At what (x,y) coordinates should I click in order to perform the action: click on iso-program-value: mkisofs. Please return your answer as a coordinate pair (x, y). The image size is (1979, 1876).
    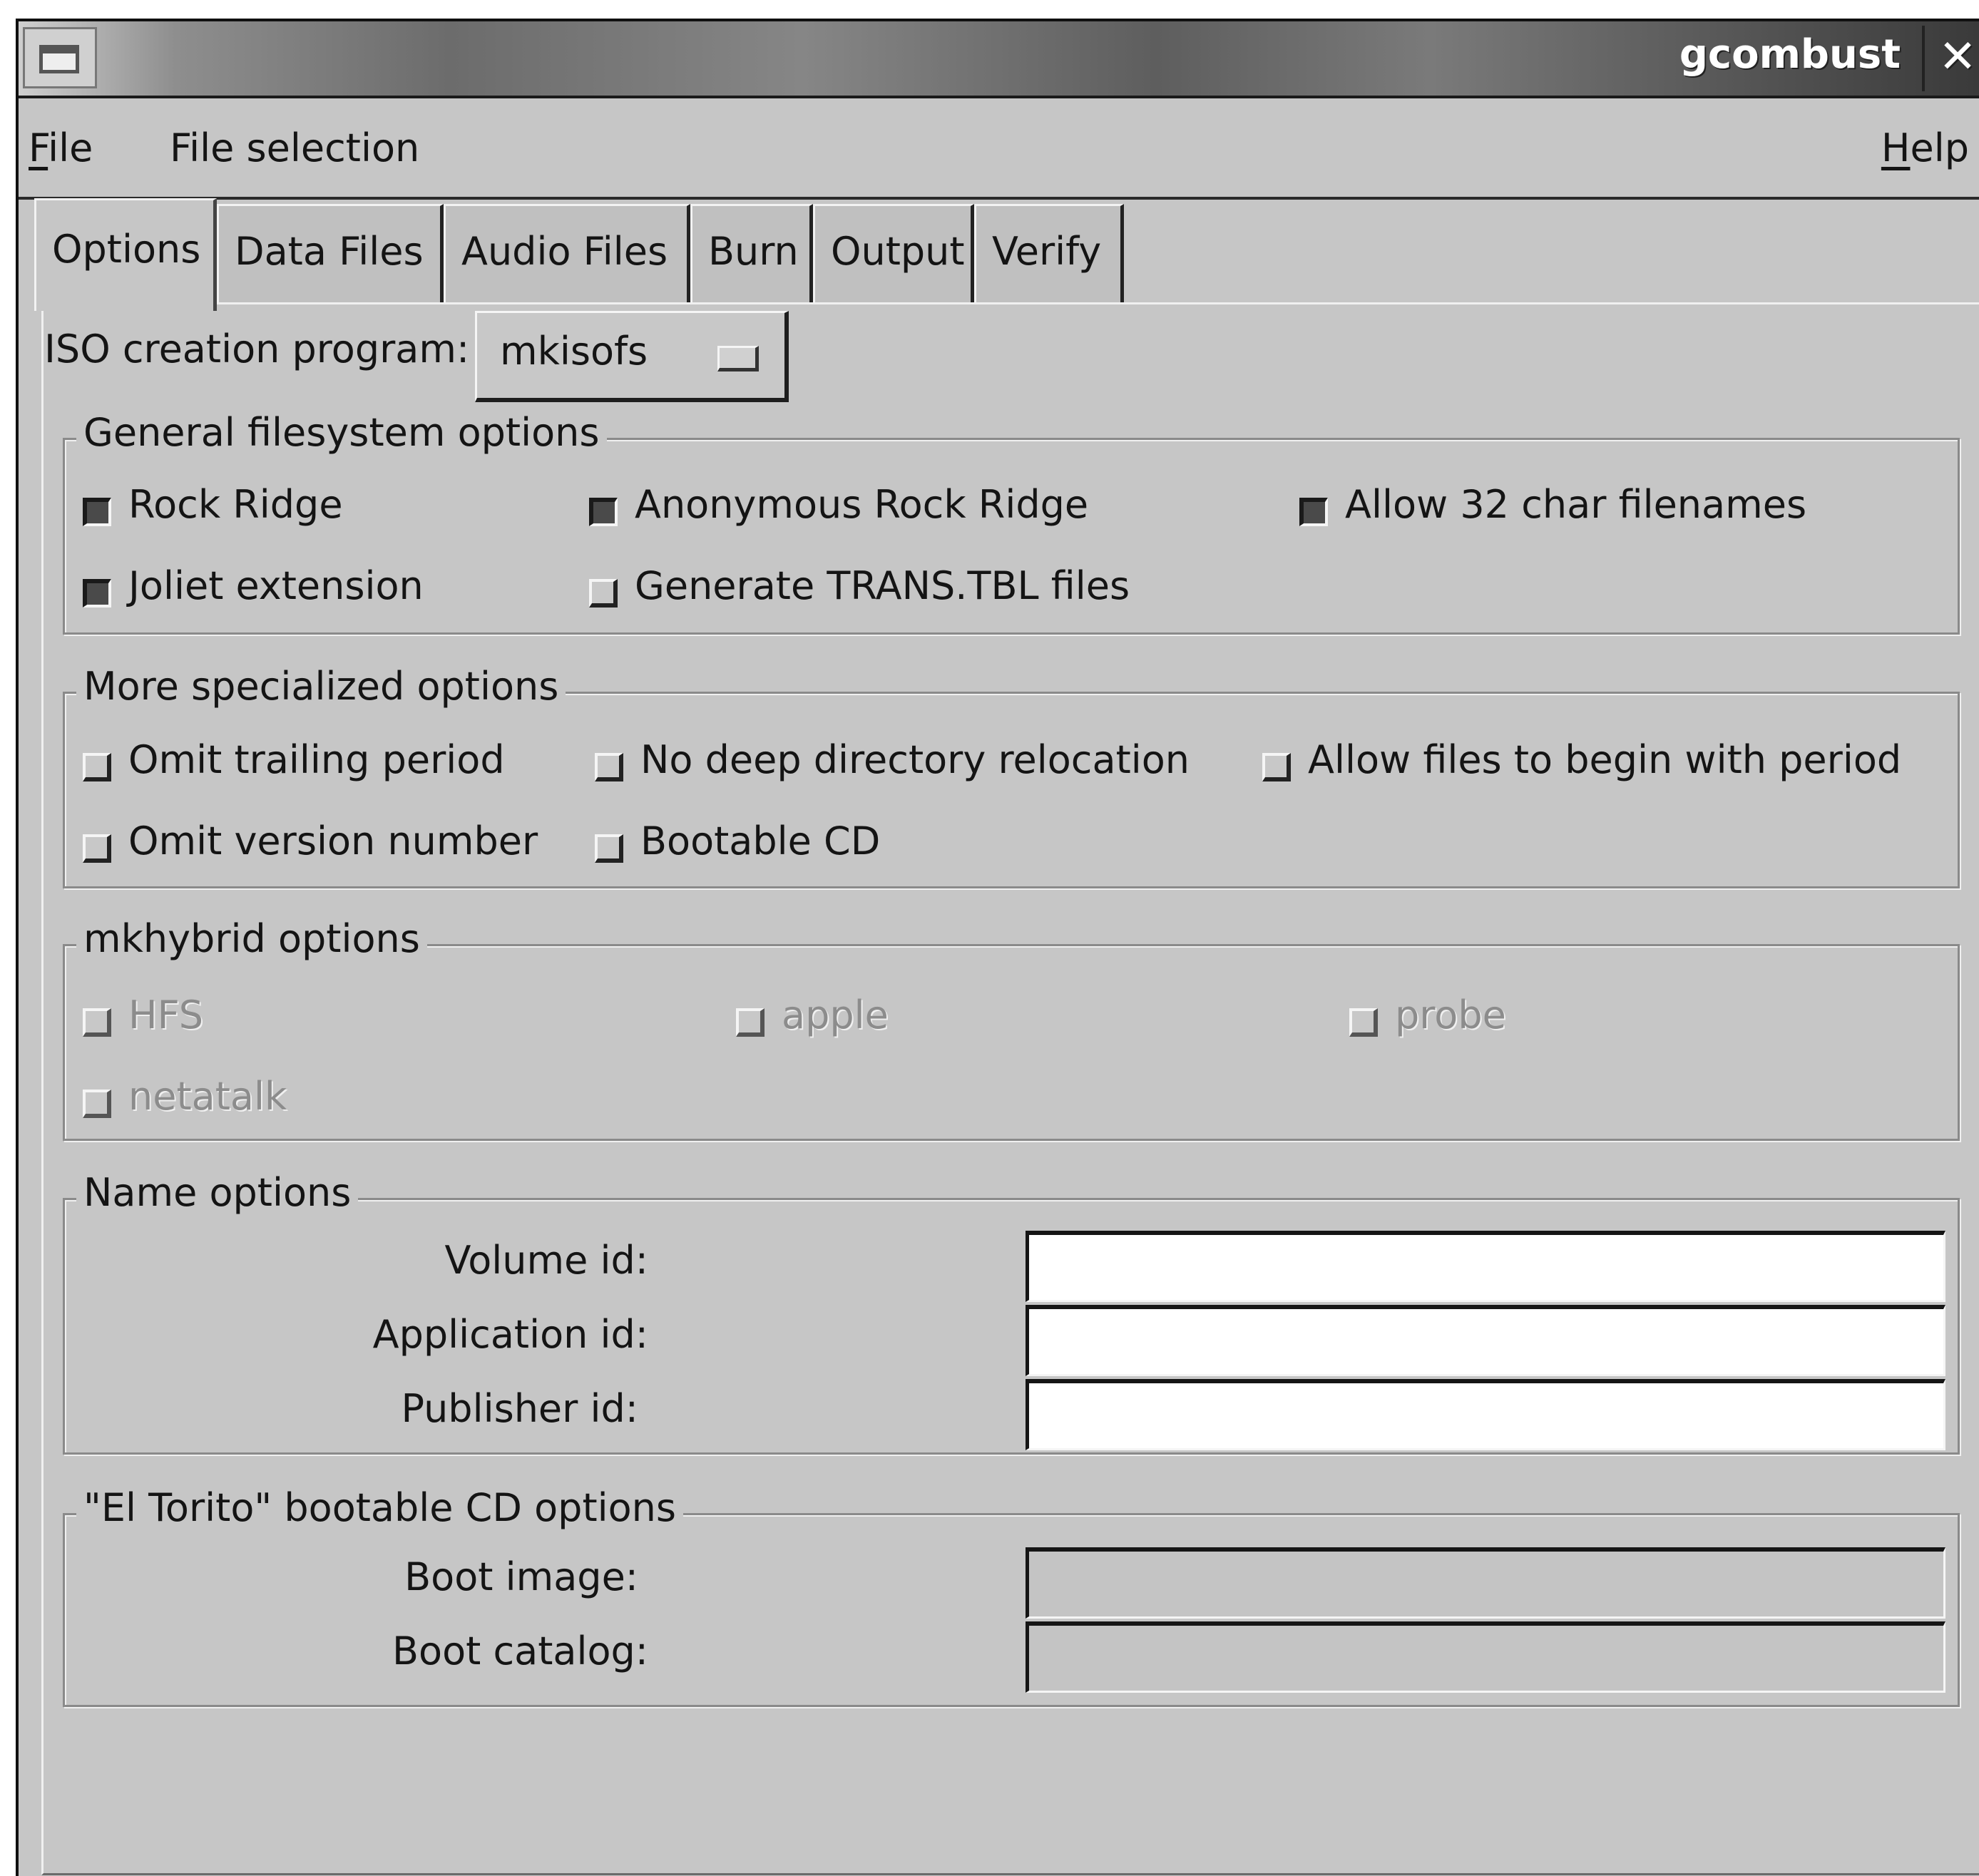
    Looking at the image, I should click on (574, 351).